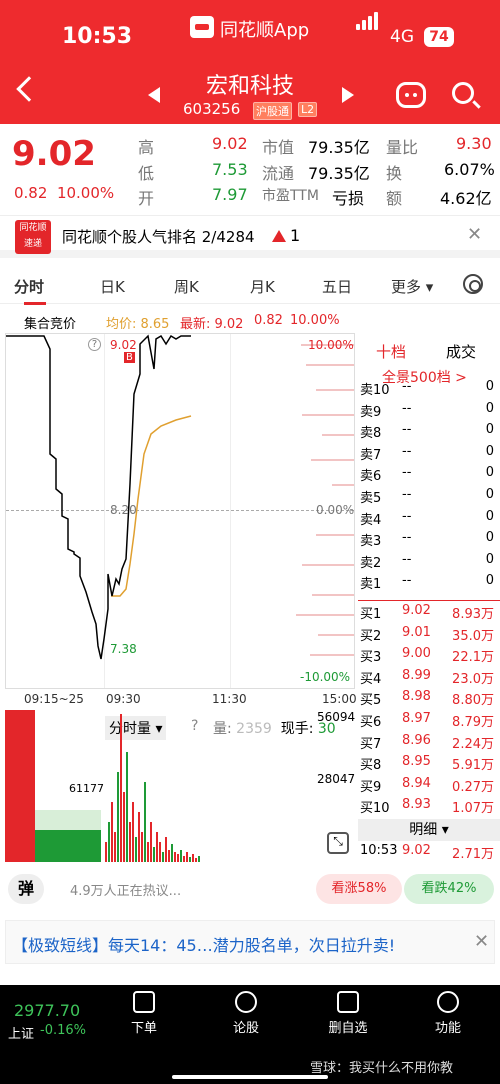 This screenshot has height=1084, width=500. What do you see at coordinates (416, 632) in the screenshot?
I see `level-price: 9.01` at bounding box center [416, 632].